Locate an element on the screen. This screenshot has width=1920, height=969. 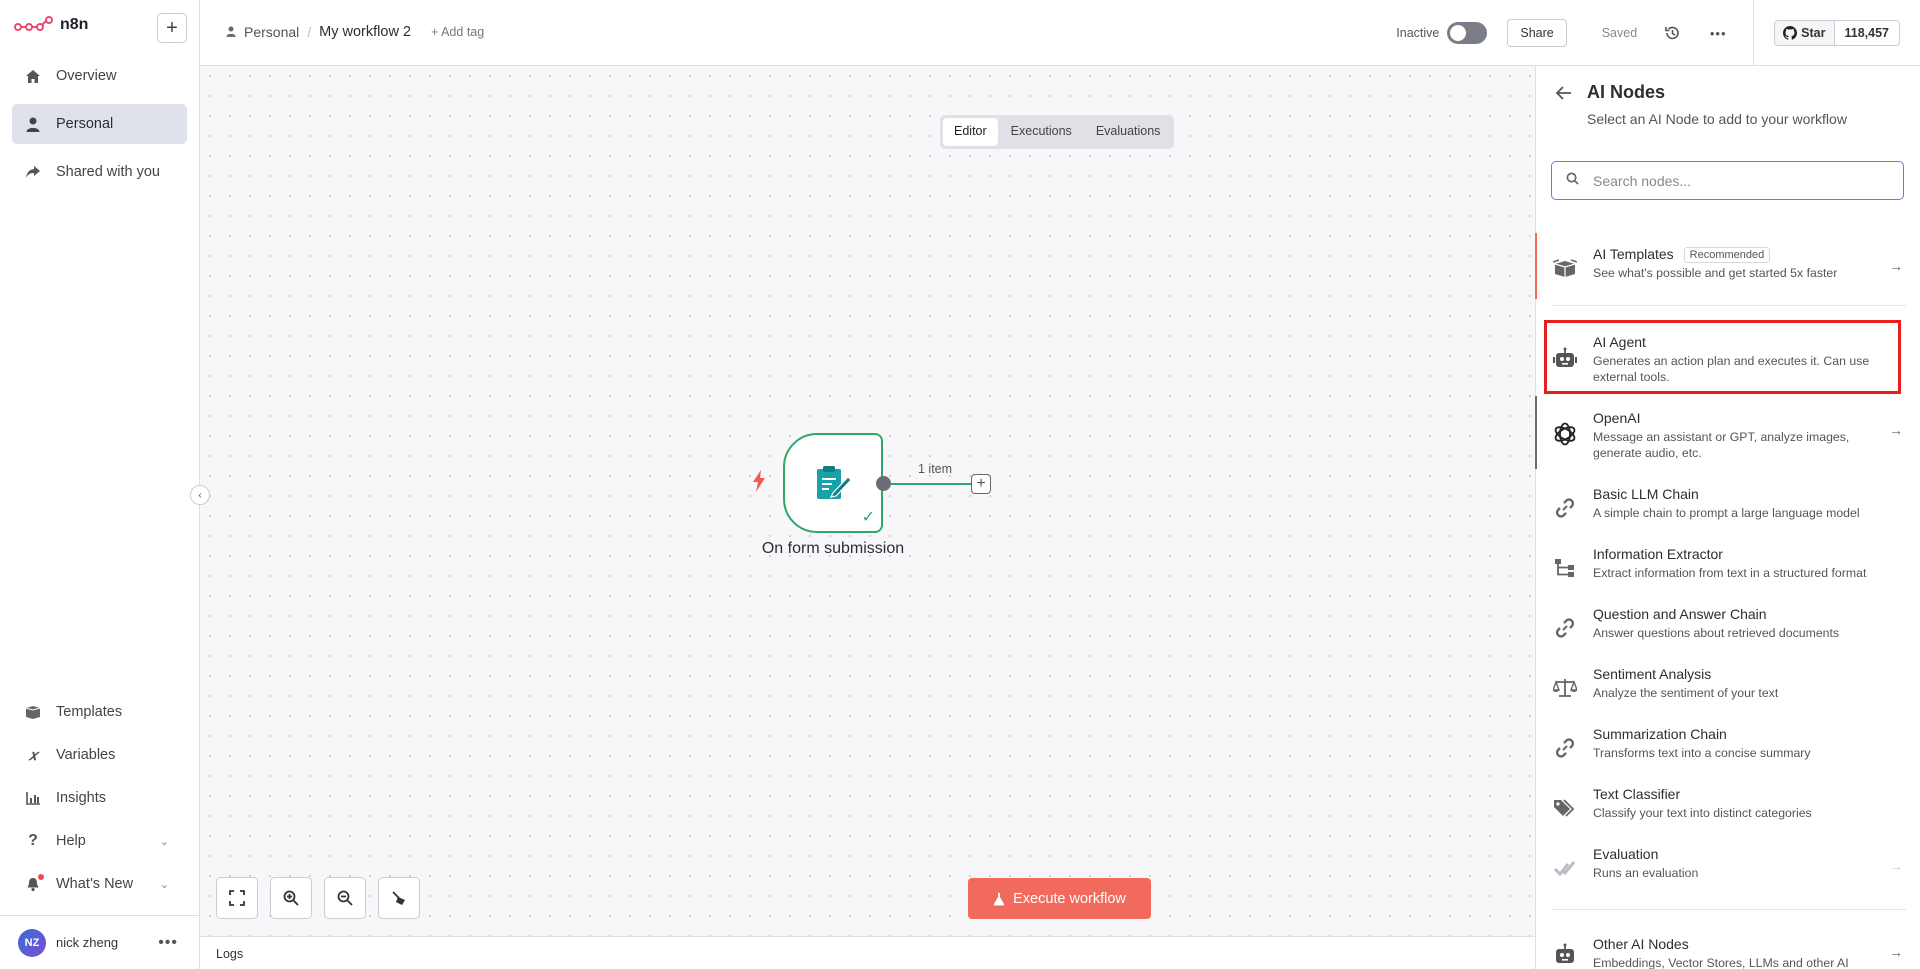
form-trigger-node: ✓ is located at coordinates (833, 483).